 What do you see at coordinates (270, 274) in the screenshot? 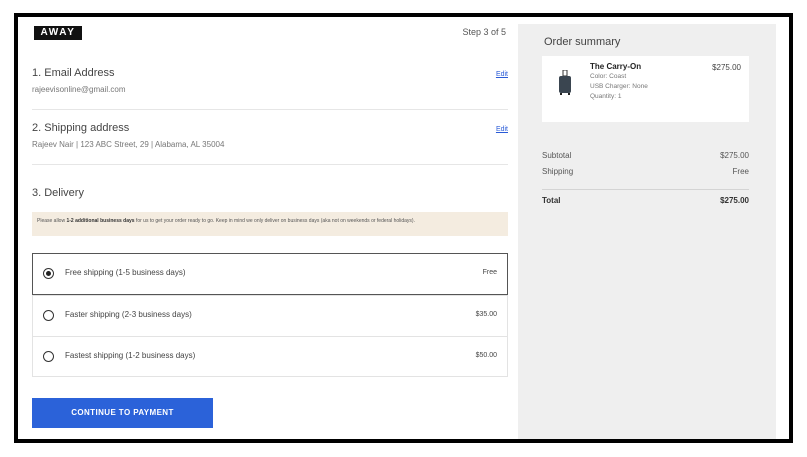
I see `shipping-option-free: Free shipping (1-5 business days) Free` at bounding box center [270, 274].